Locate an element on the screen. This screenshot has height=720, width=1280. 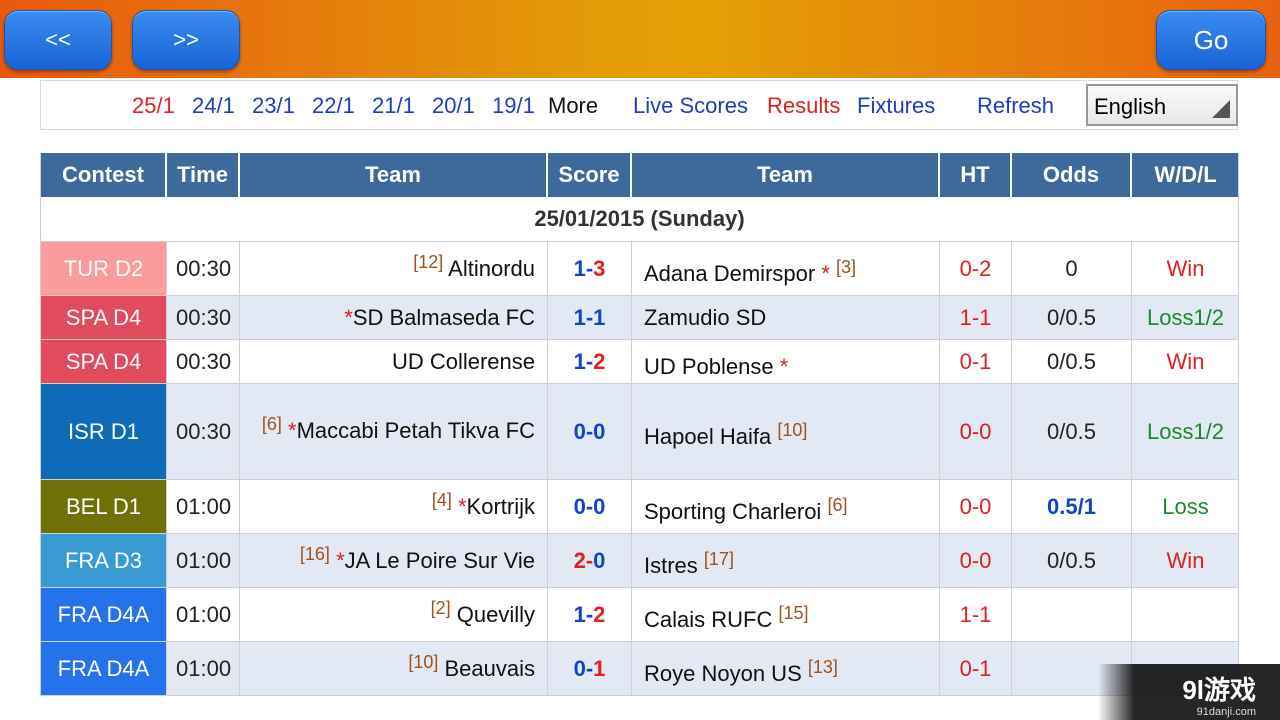
home-team-name: Altinordu is located at coordinates (491, 268).